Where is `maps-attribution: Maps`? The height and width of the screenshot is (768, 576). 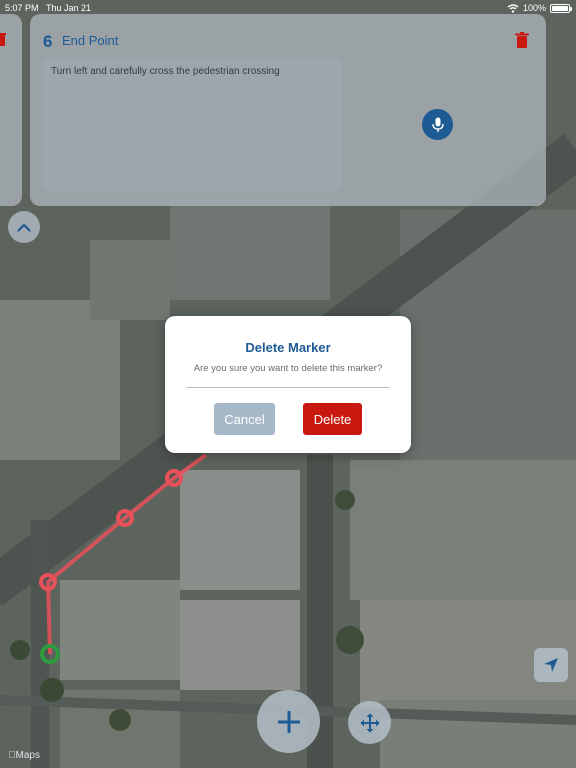
maps-attribution: Maps is located at coordinates (24, 755).